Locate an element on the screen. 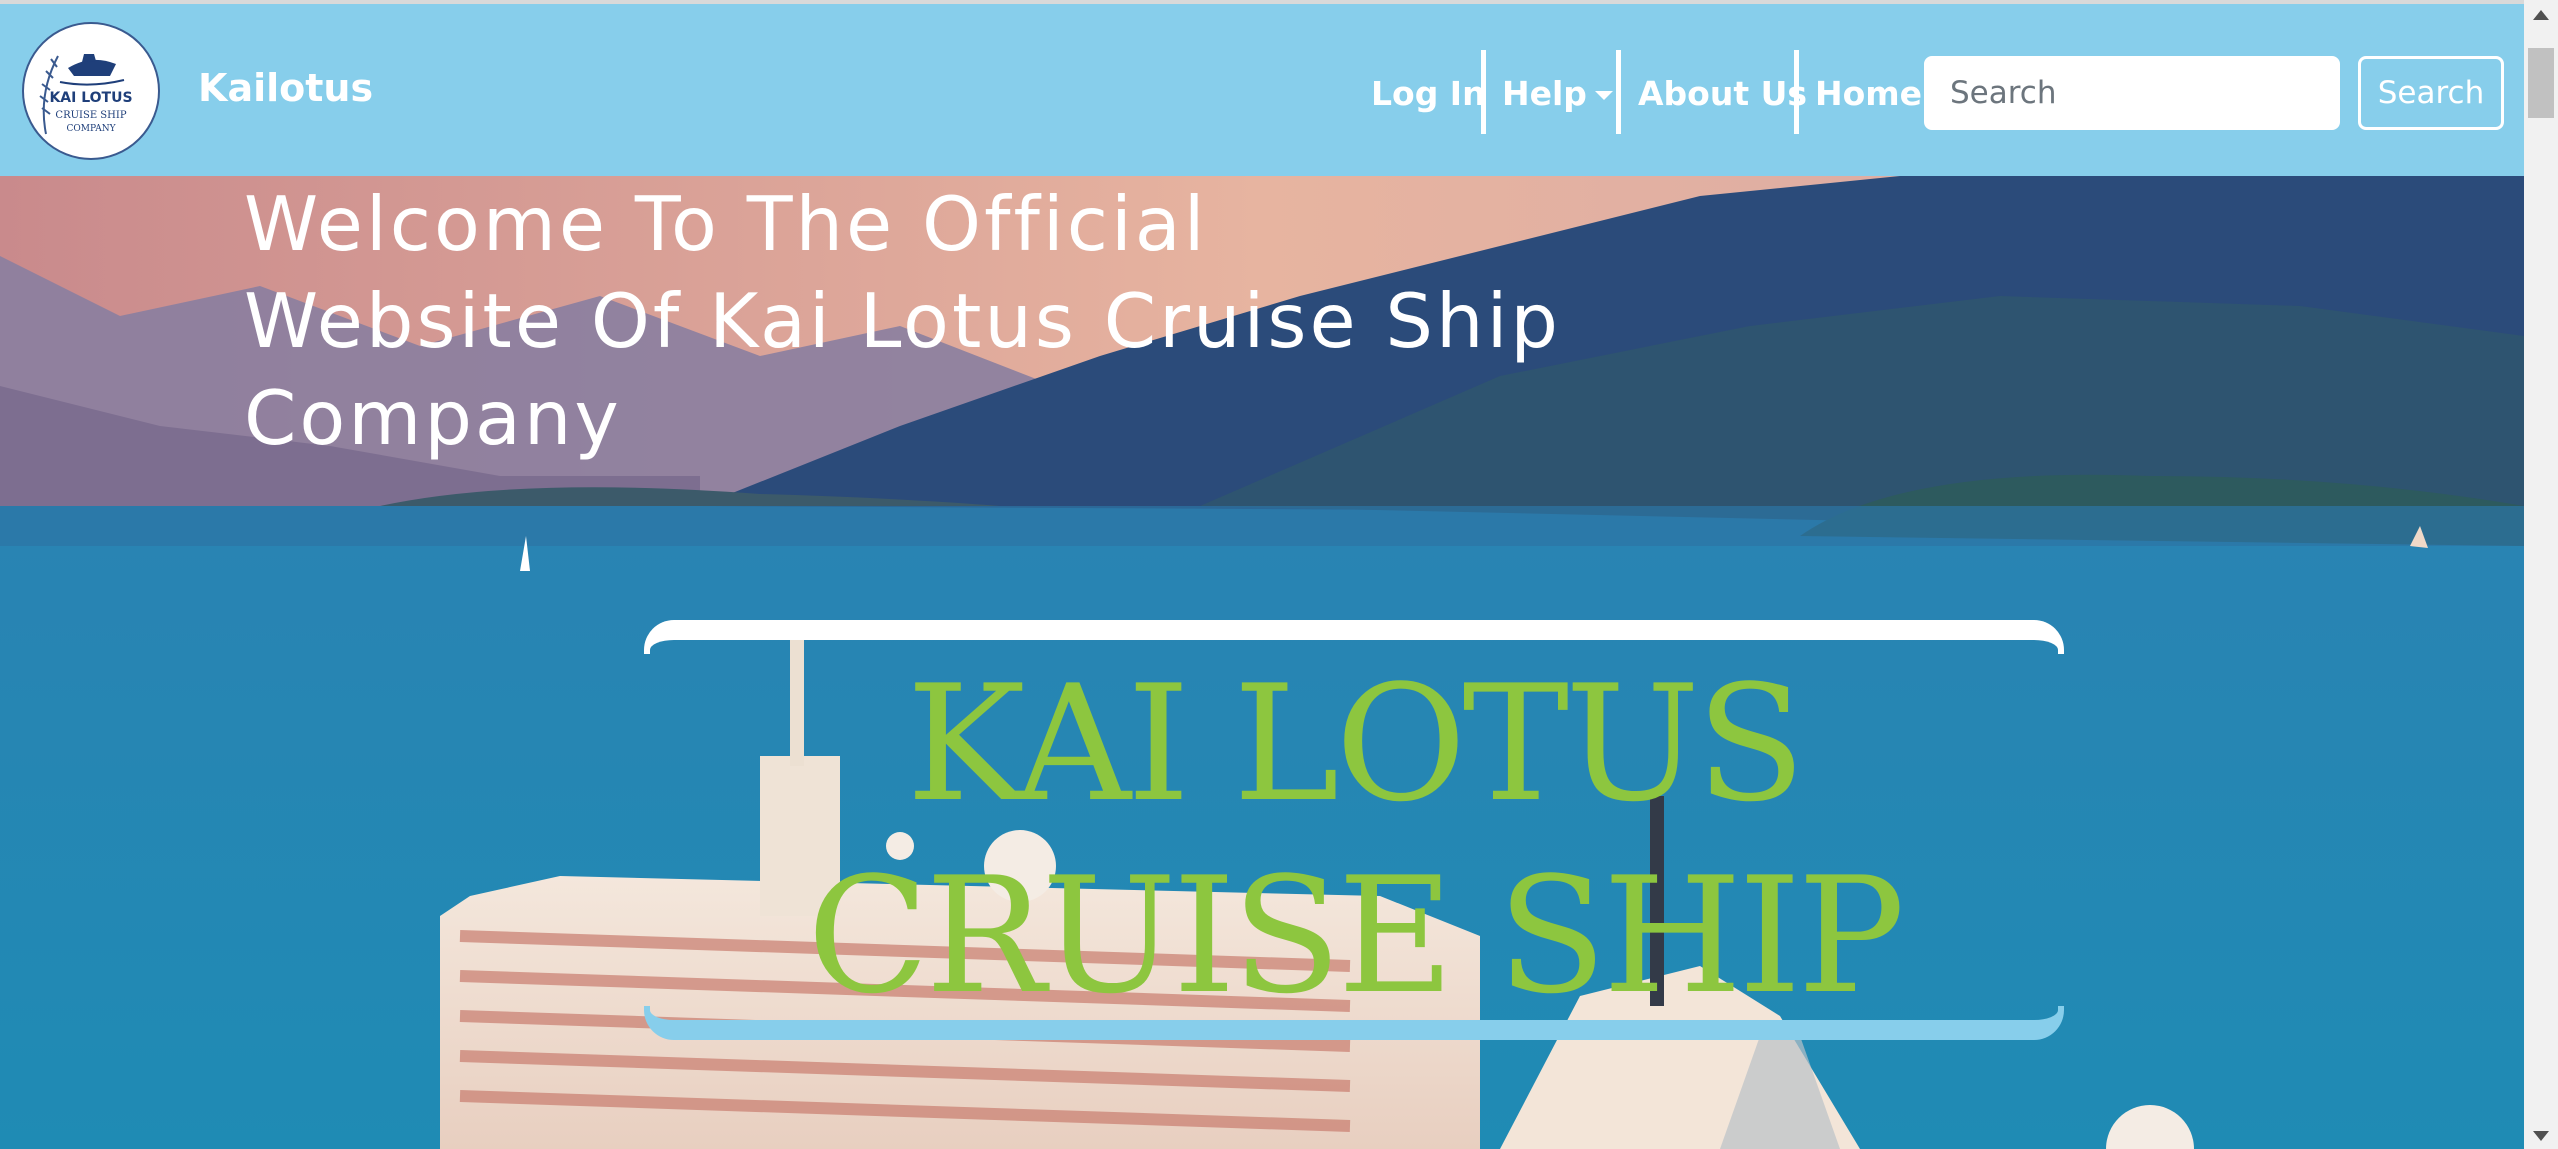  svg-text: CRUISE SHIP is located at coordinates (90, 115).